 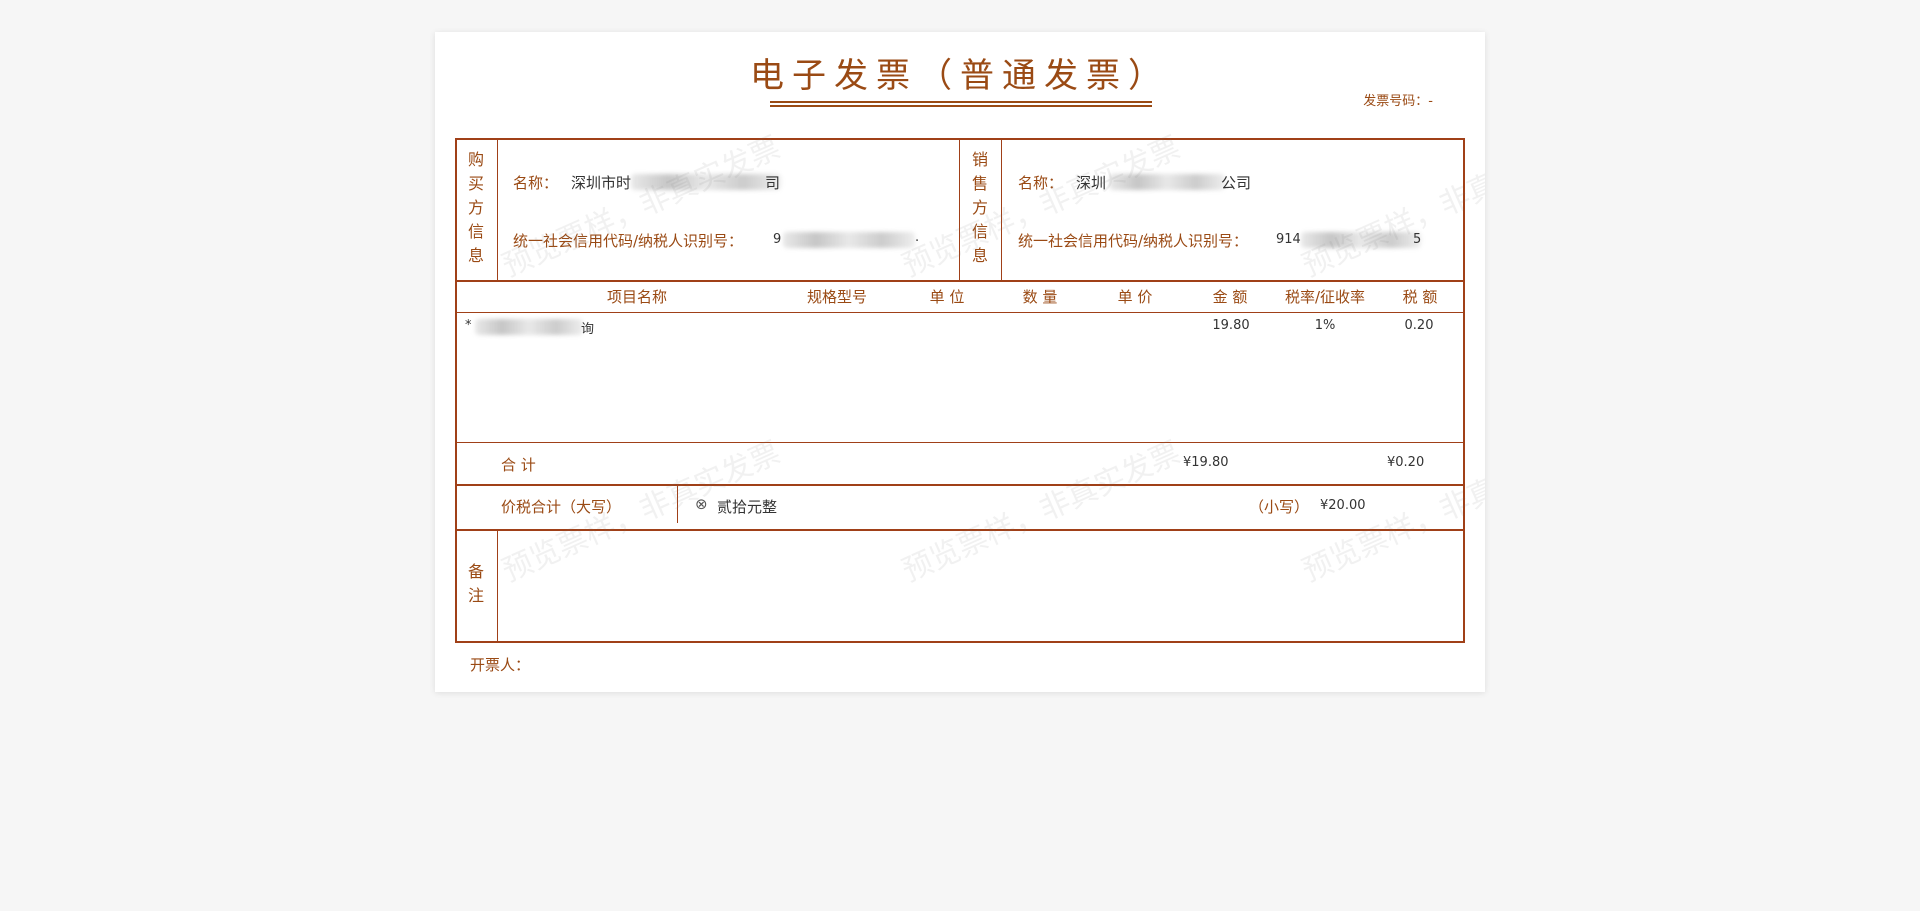 What do you see at coordinates (747, 507) in the screenshot?
I see `grand-total-words: 贰拾元整` at bounding box center [747, 507].